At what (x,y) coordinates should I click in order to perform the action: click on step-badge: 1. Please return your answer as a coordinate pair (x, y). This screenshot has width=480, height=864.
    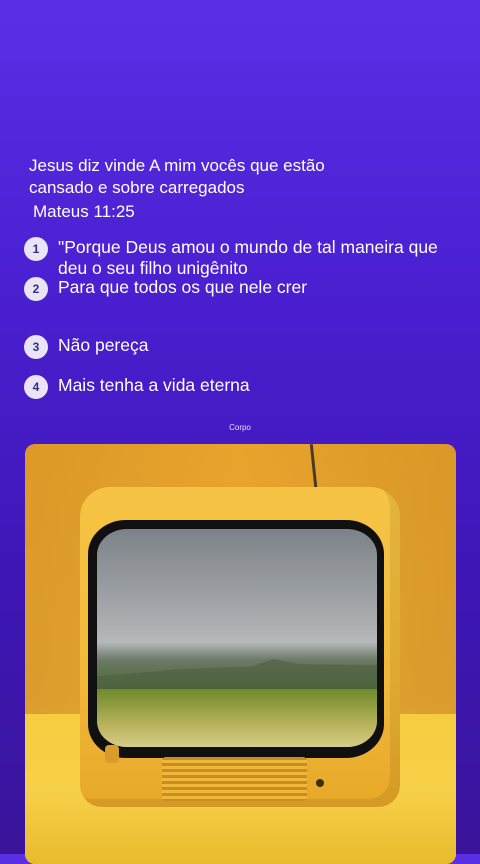
    Looking at the image, I should click on (36, 249).